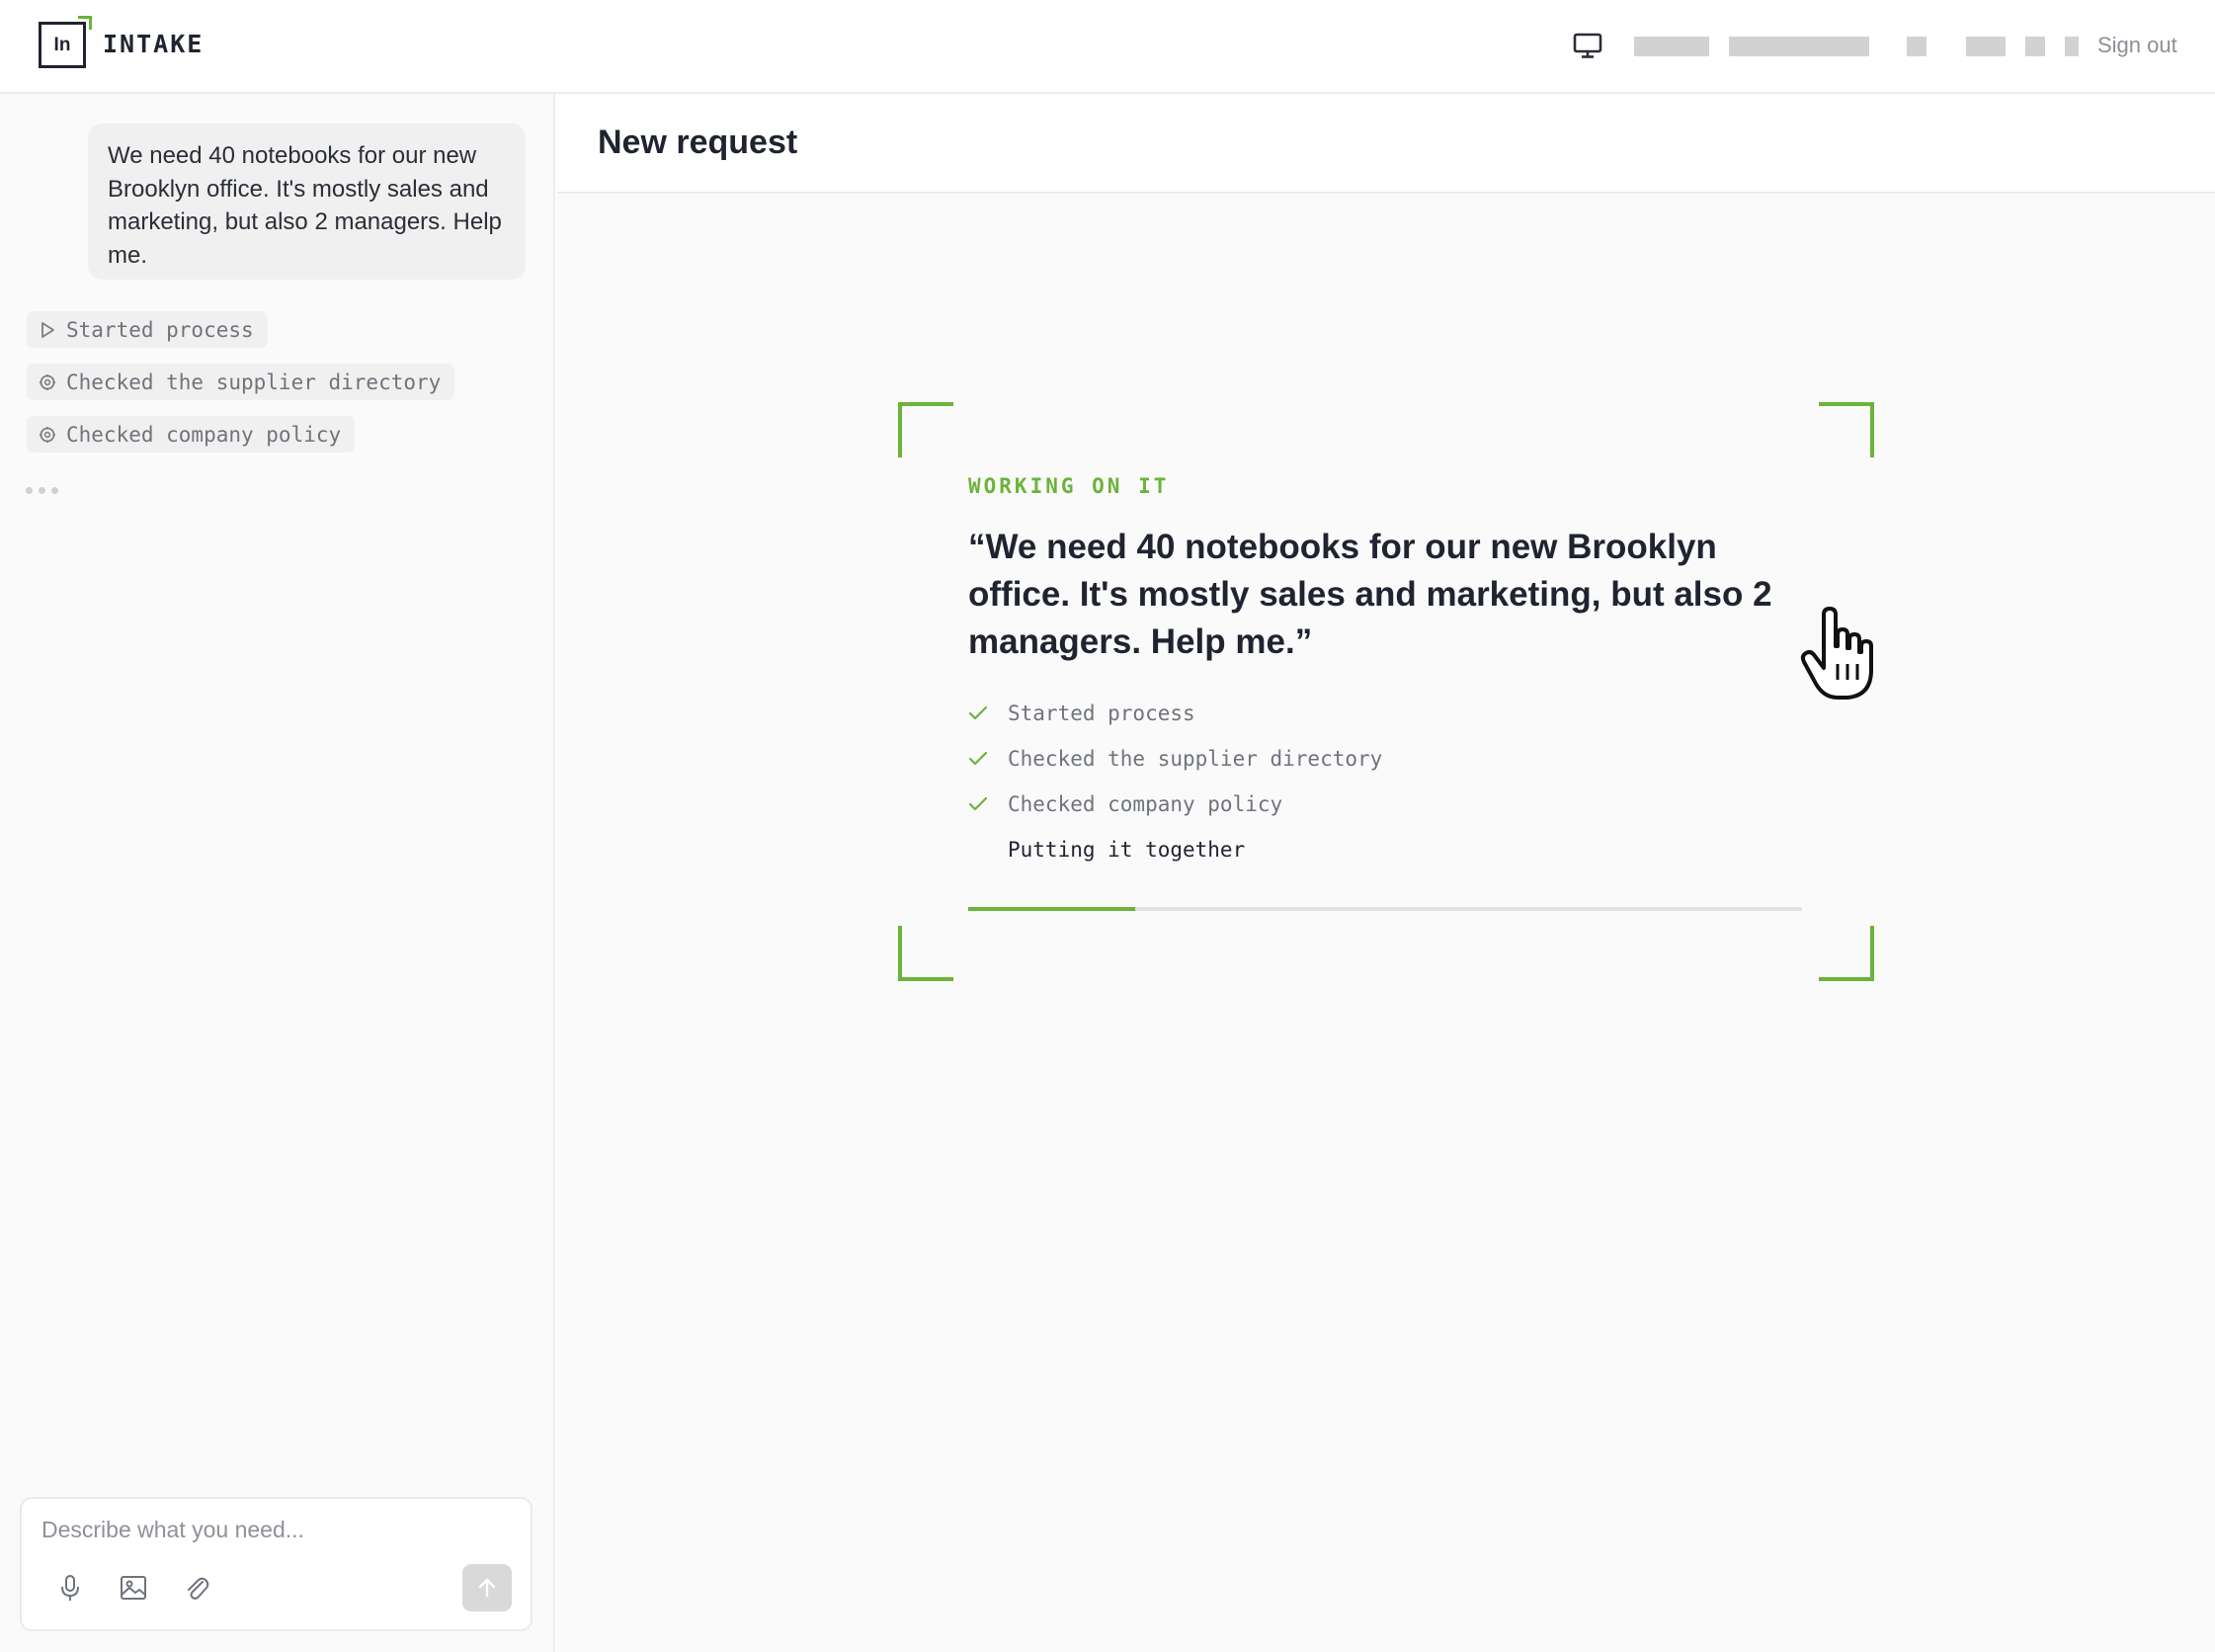 Image resolution: width=2215 pixels, height=1652 pixels. I want to click on monitor-icon, so click(1587, 45).